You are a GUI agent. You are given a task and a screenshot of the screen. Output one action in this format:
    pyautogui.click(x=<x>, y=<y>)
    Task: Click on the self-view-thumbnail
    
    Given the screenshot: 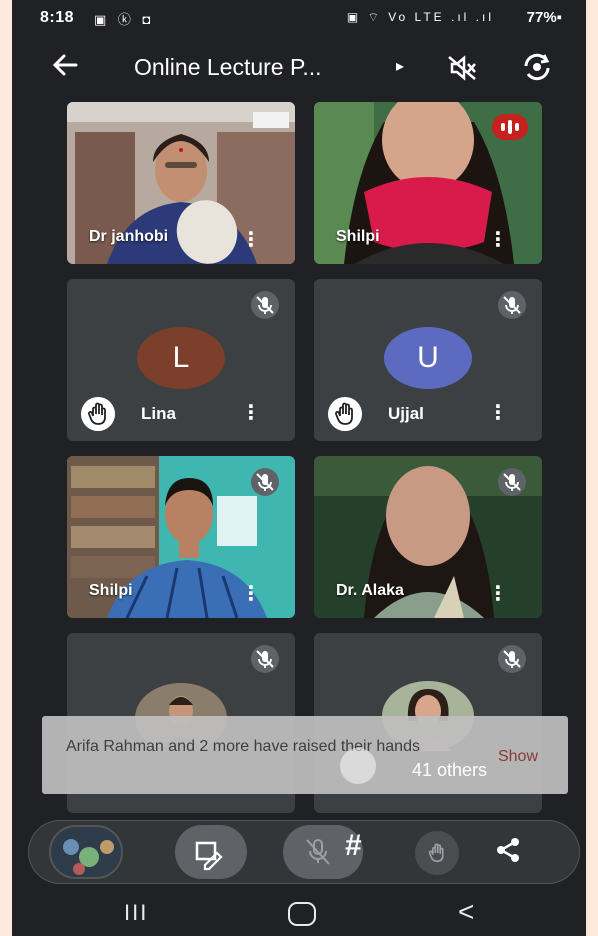 What is the action you would take?
    pyautogui.click(x=86, y=852)
    